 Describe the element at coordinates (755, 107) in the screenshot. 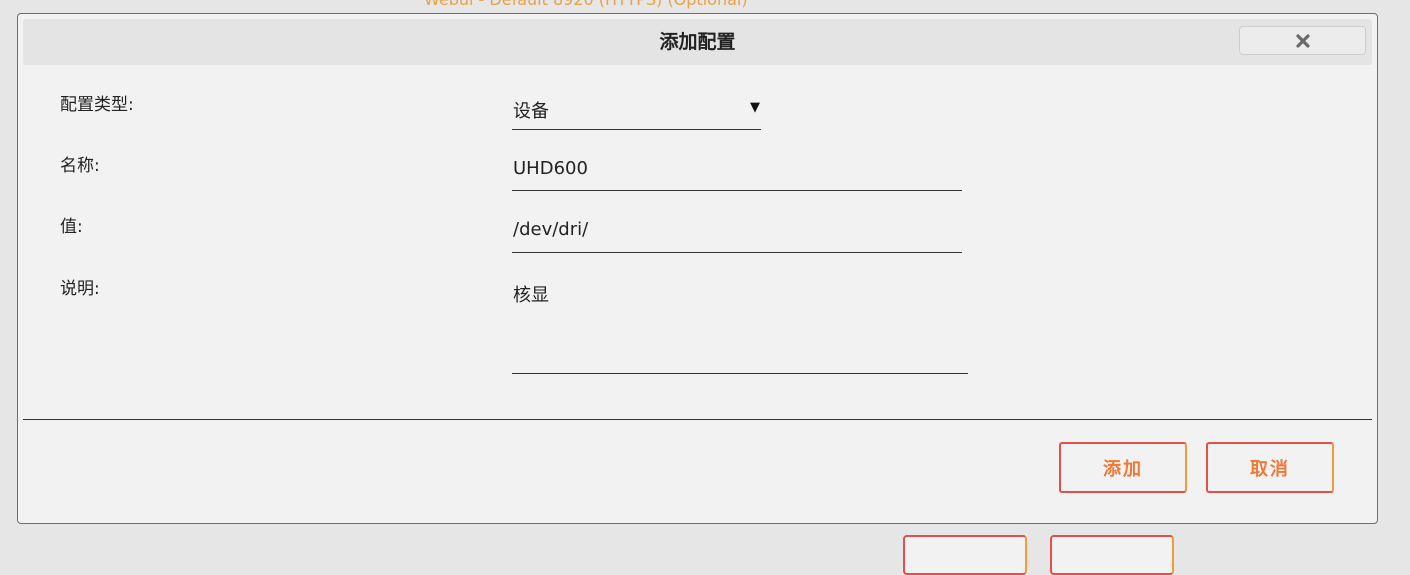

I see `dropdown-arrow-icon: ▼` at that location.